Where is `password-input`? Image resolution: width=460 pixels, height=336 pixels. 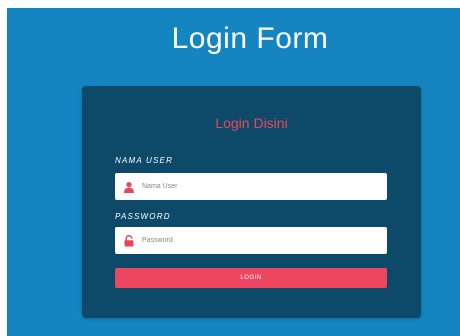 password-input is located at coordinates (257, 240).